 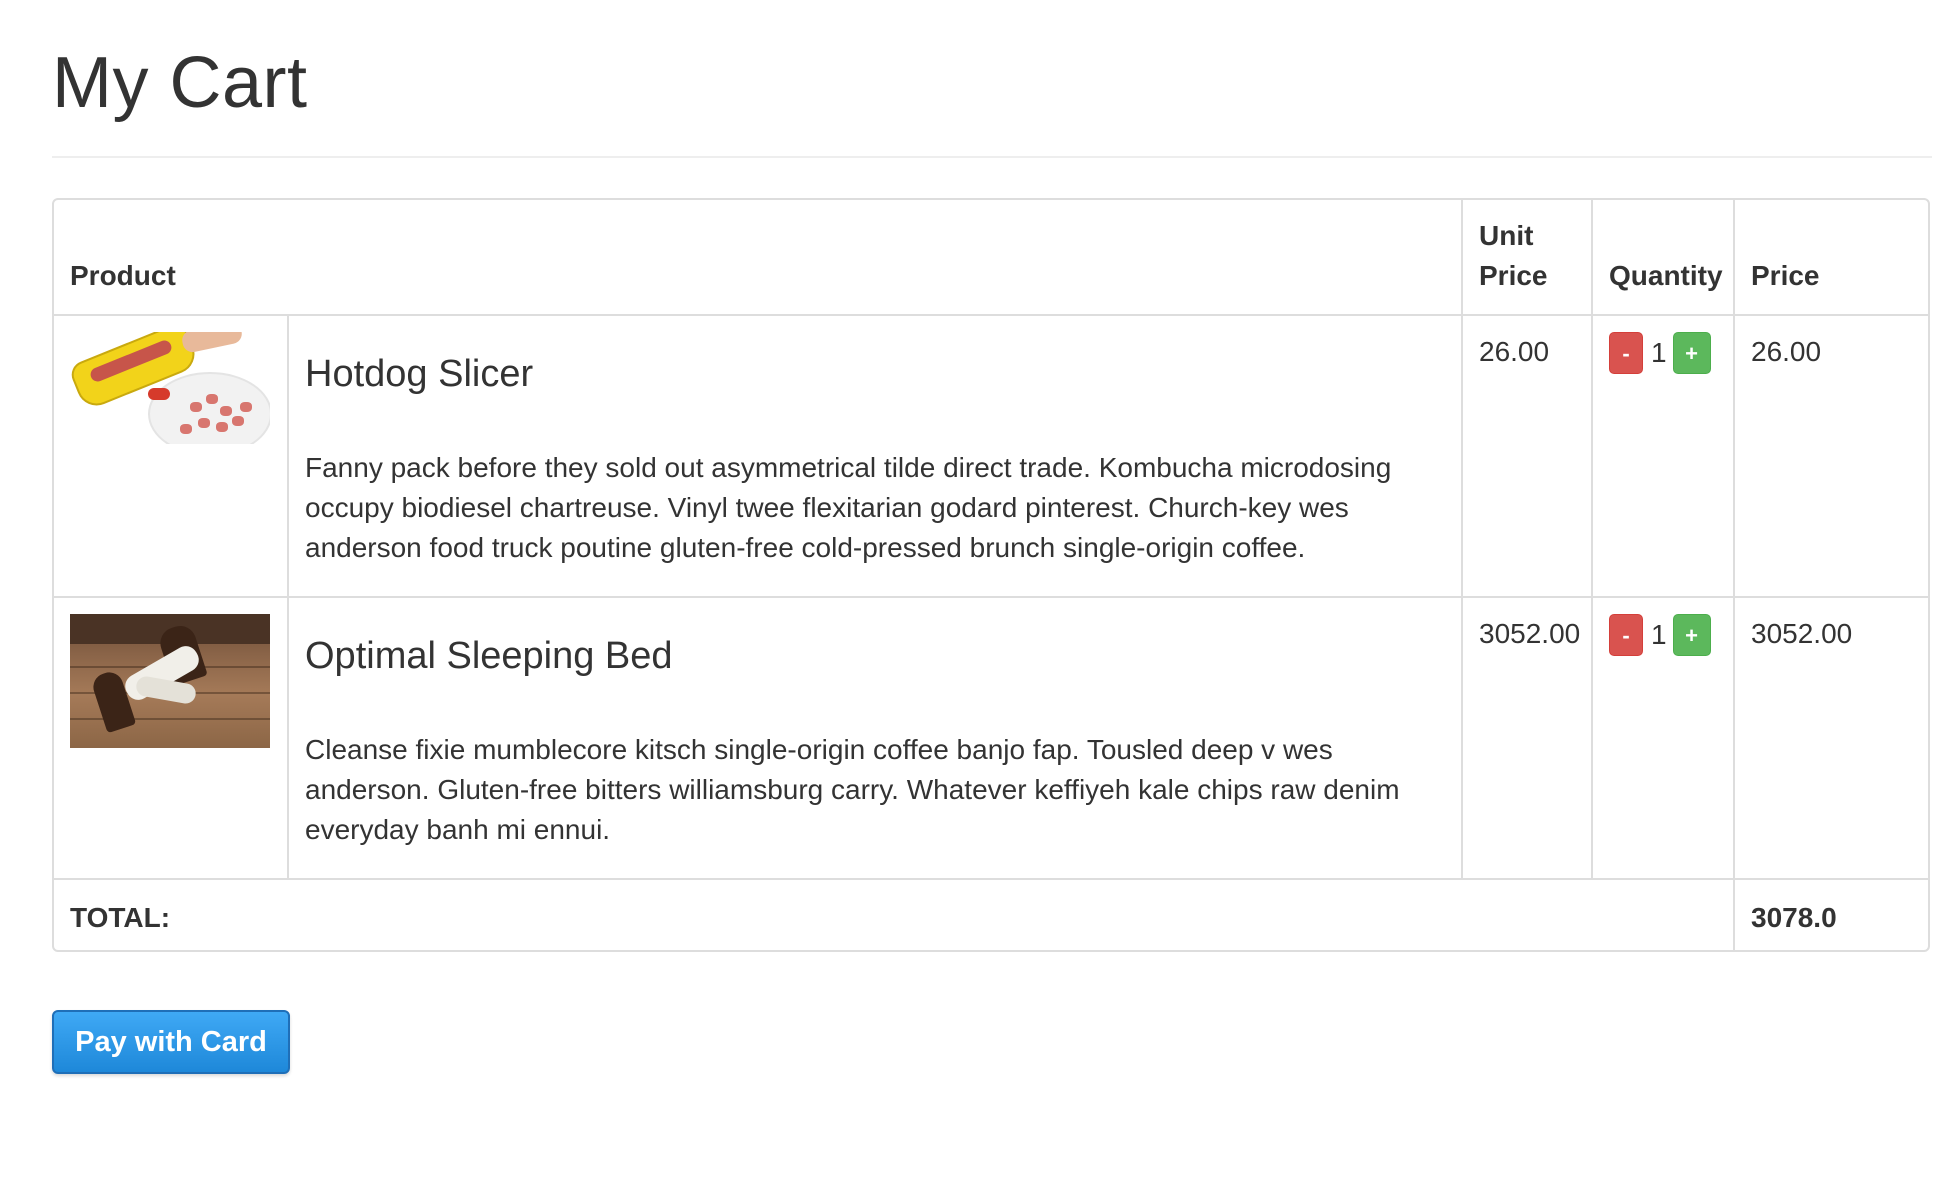 What do you see at coordinates (1794, 917) in the screenshot?
I see `total-value: 3078.0` at bounding box center [1794, 917].